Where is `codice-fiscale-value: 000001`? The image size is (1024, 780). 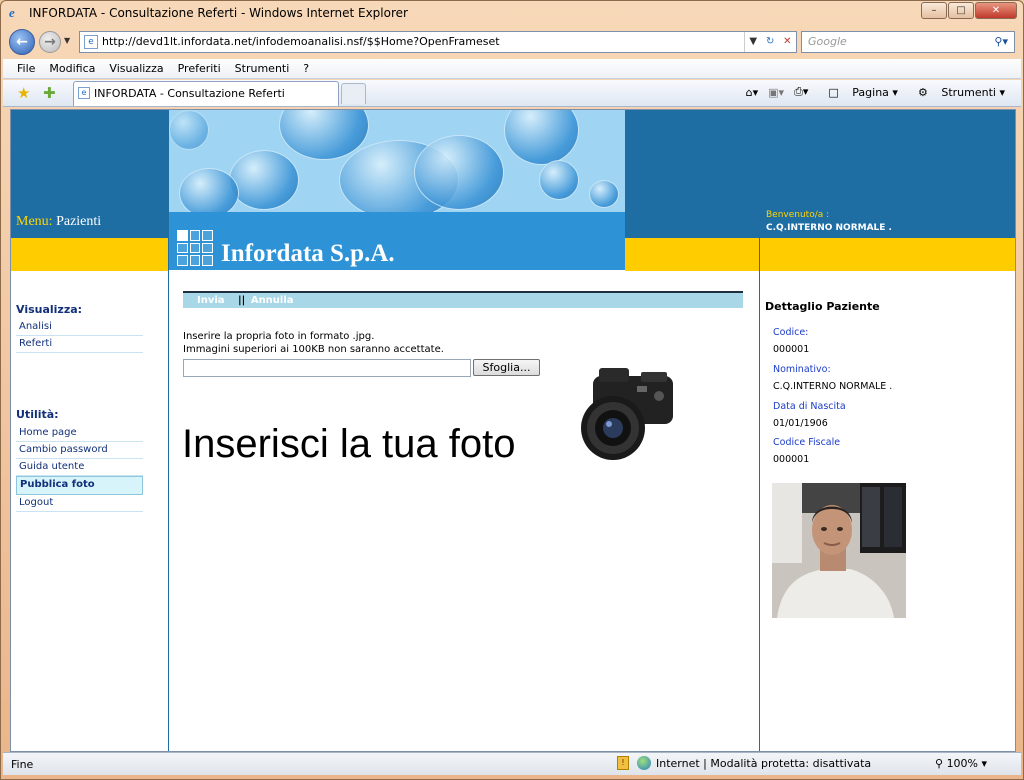
codice-fiscale-value: 000001 is located at coordinates (791, 459).